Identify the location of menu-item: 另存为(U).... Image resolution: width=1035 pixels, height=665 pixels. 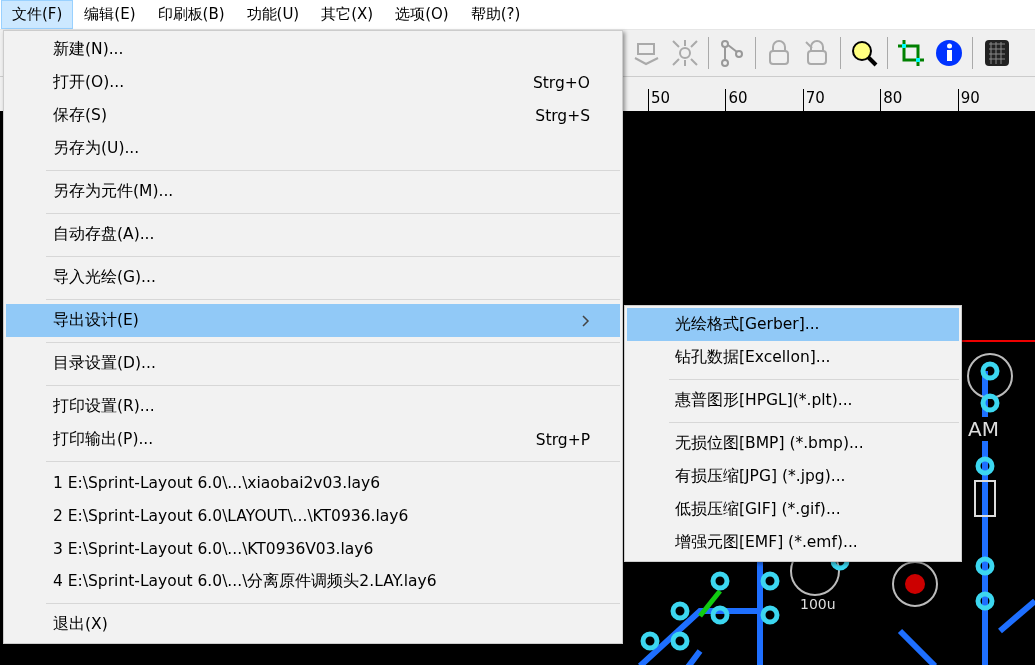
(313, 148).